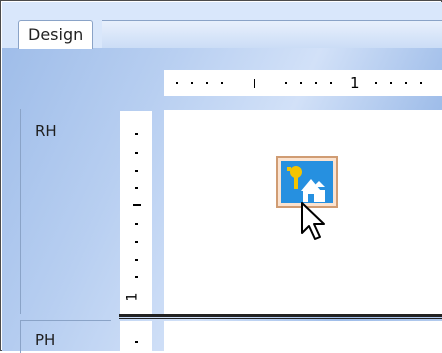 This screenshot has height=353, width=442. What do you see at coordinates (303, 336) in the screenshot?
I see `page-header-canvas` at bounding box center [303, 336].